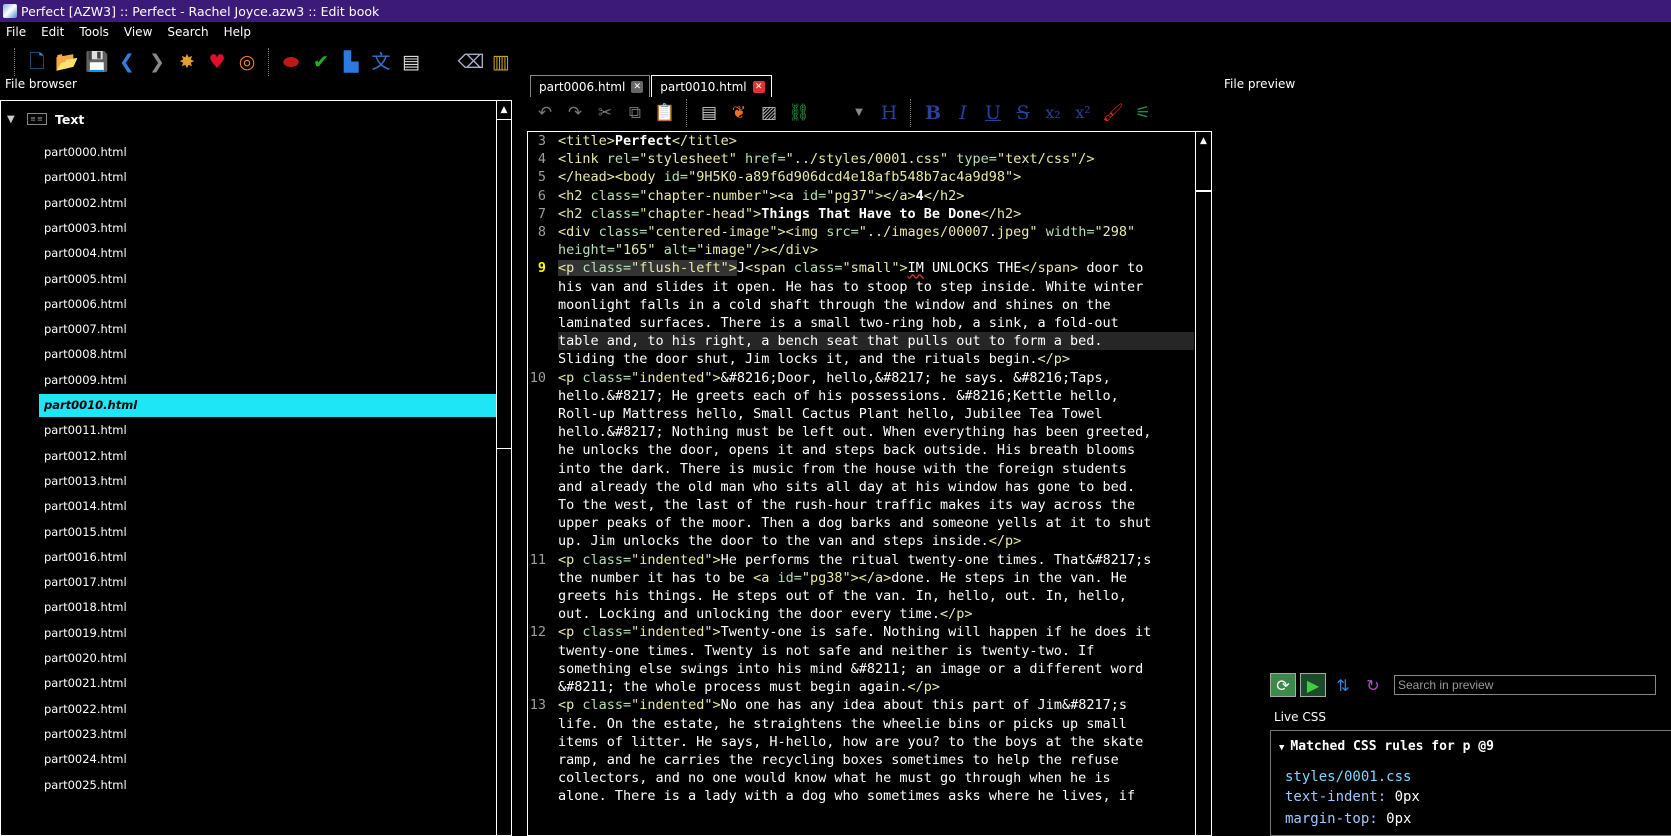 This screenshot has height=836, width=1671. I want to click on file-item-part0020: part0020.html, so click(267, 658).